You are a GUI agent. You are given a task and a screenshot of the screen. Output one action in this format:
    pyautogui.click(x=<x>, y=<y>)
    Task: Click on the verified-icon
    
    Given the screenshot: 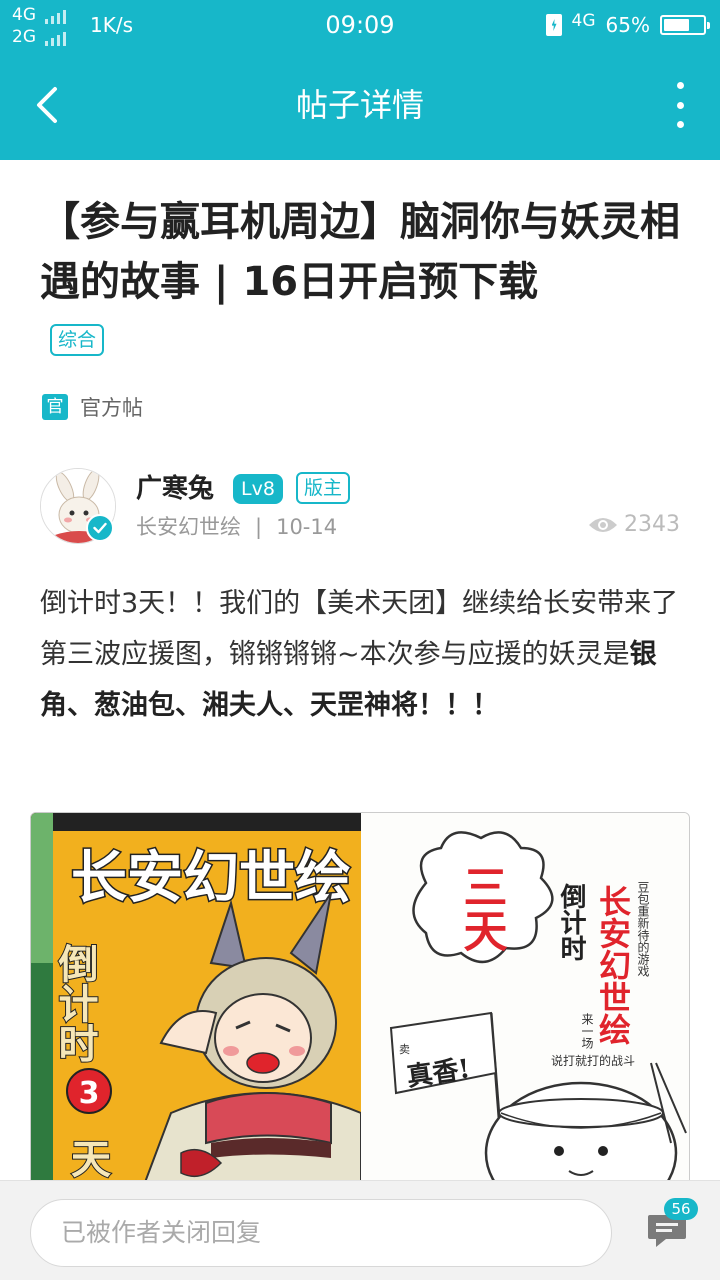 What is the action you would take?
    pyautogui.click(x=100, y=528)
    